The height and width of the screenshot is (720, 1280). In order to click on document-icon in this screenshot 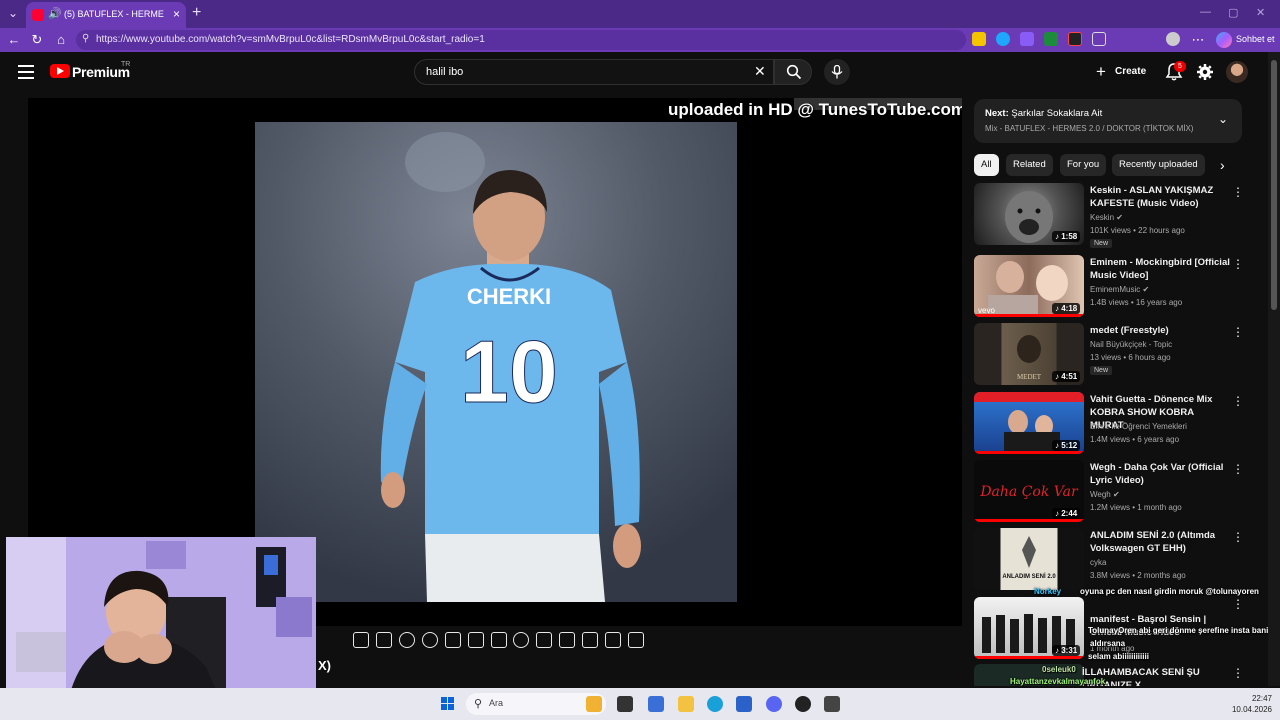, I will do `click(476, 640)`.